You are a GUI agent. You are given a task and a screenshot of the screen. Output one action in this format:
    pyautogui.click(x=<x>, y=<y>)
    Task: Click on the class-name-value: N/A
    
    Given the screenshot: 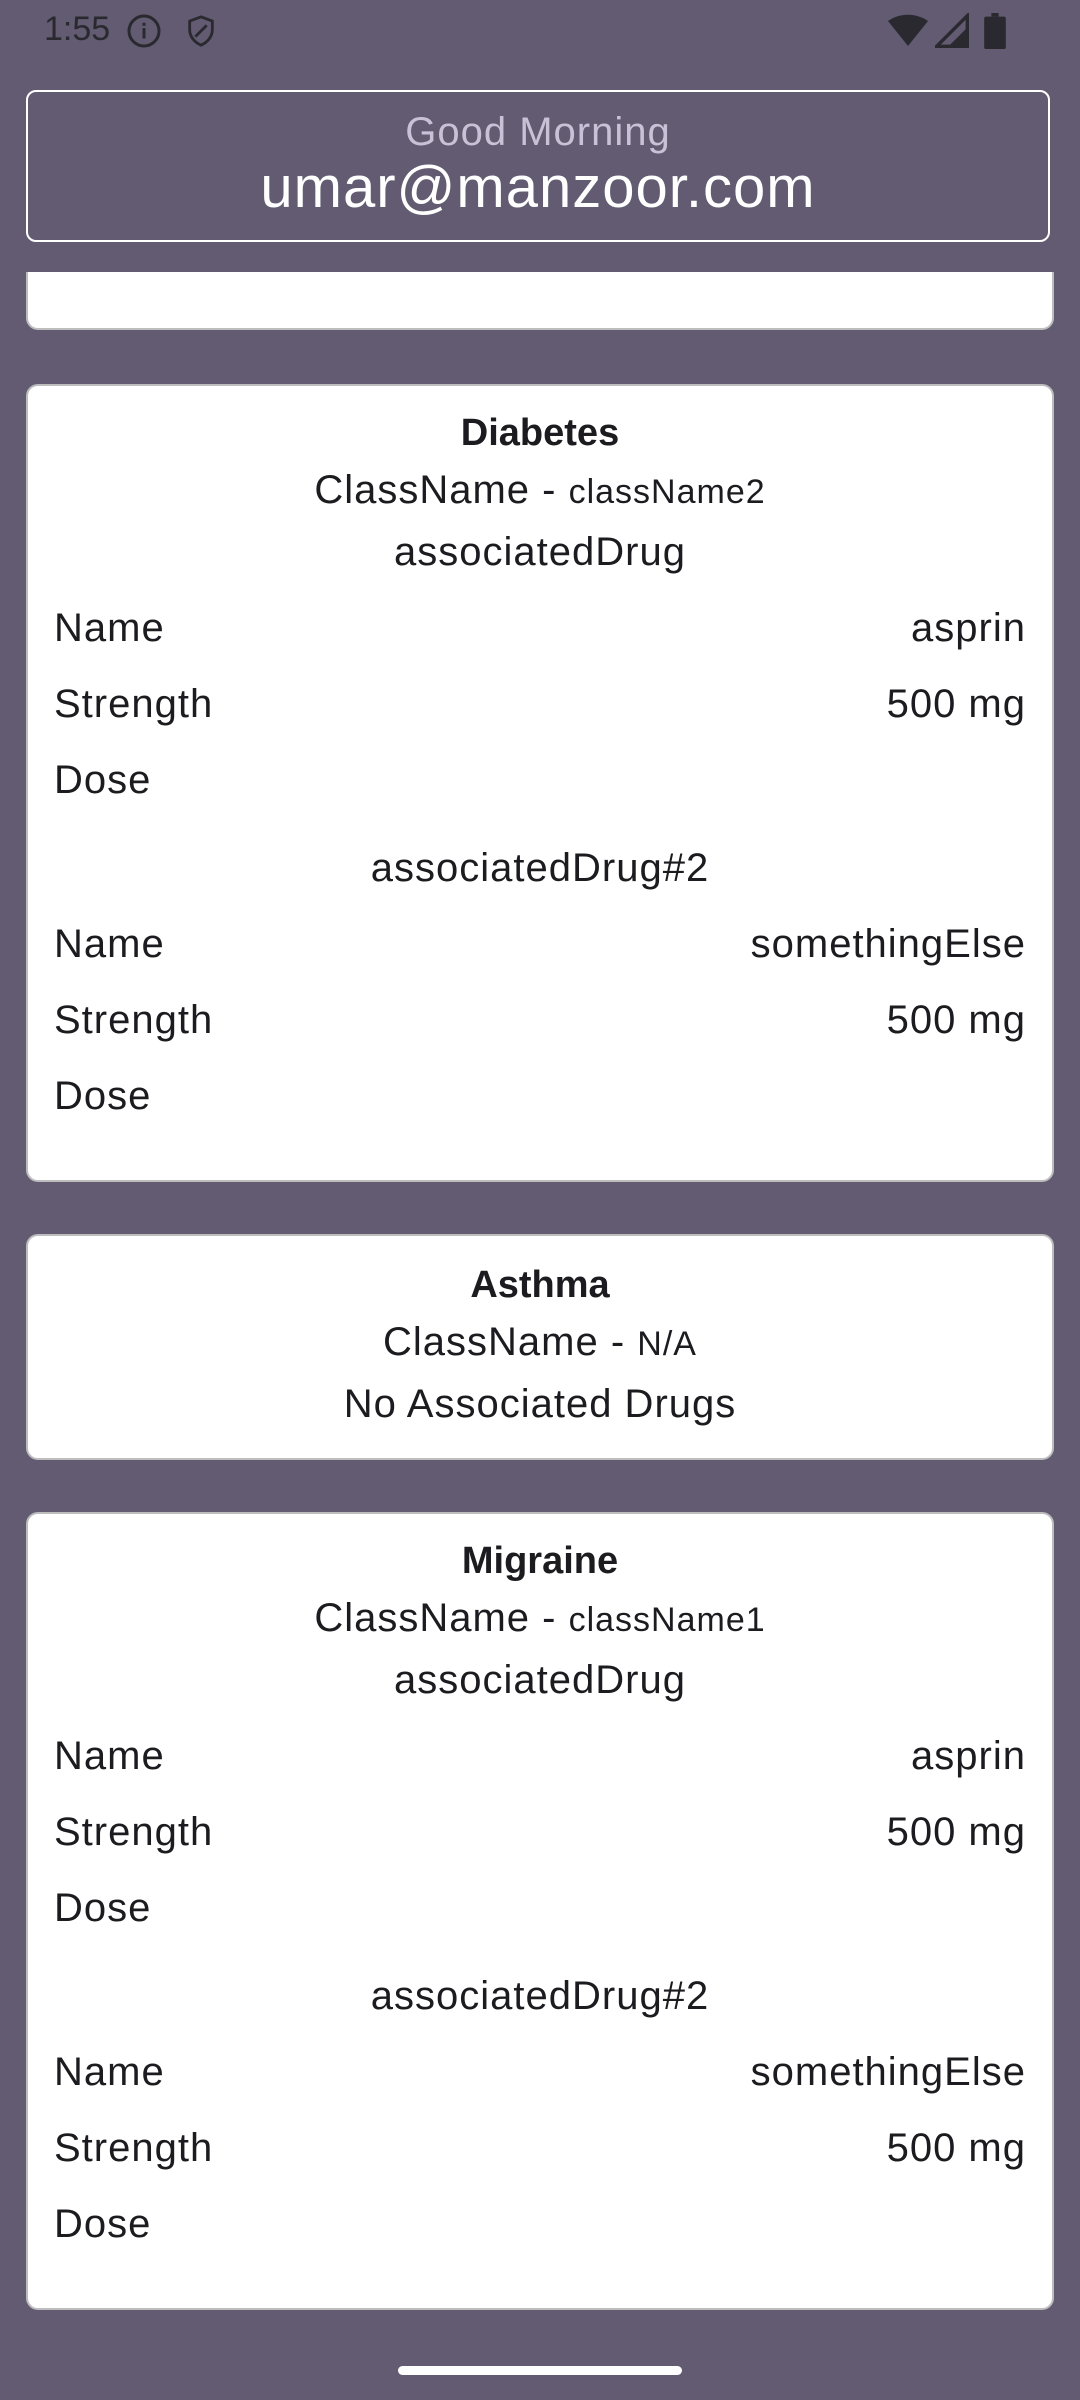 What is the action you would take?
    pyautogui.click(x=667, y=1344)
    